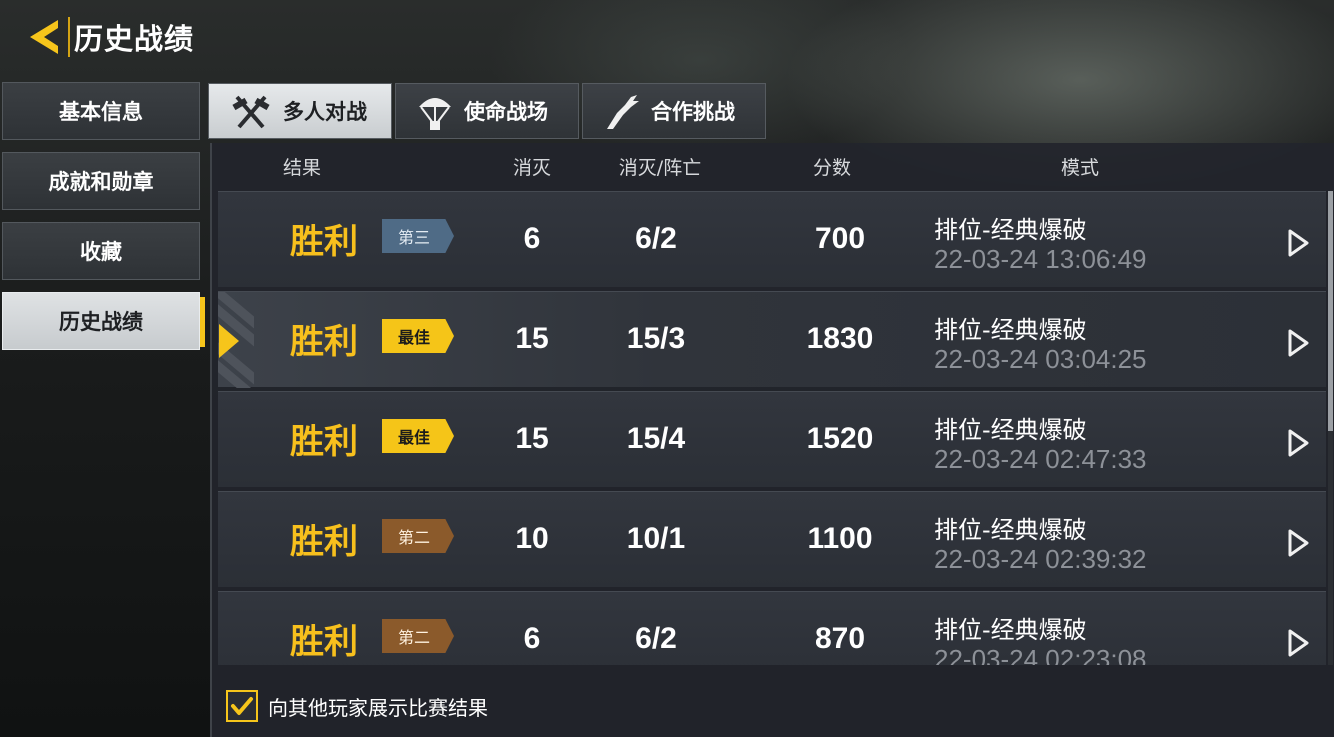 This screenshot has height=737, width=1334. I want to click on page-title: 历史战绩, so click(134, 39).